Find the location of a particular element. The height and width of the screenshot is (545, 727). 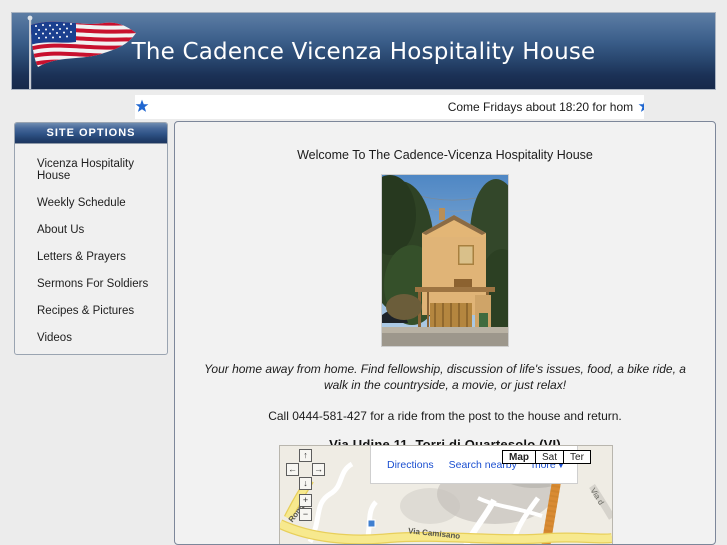

sidebar-item-sermons-for-soldiers: Sermons For Soldiers is located at coordinates (91, 284).